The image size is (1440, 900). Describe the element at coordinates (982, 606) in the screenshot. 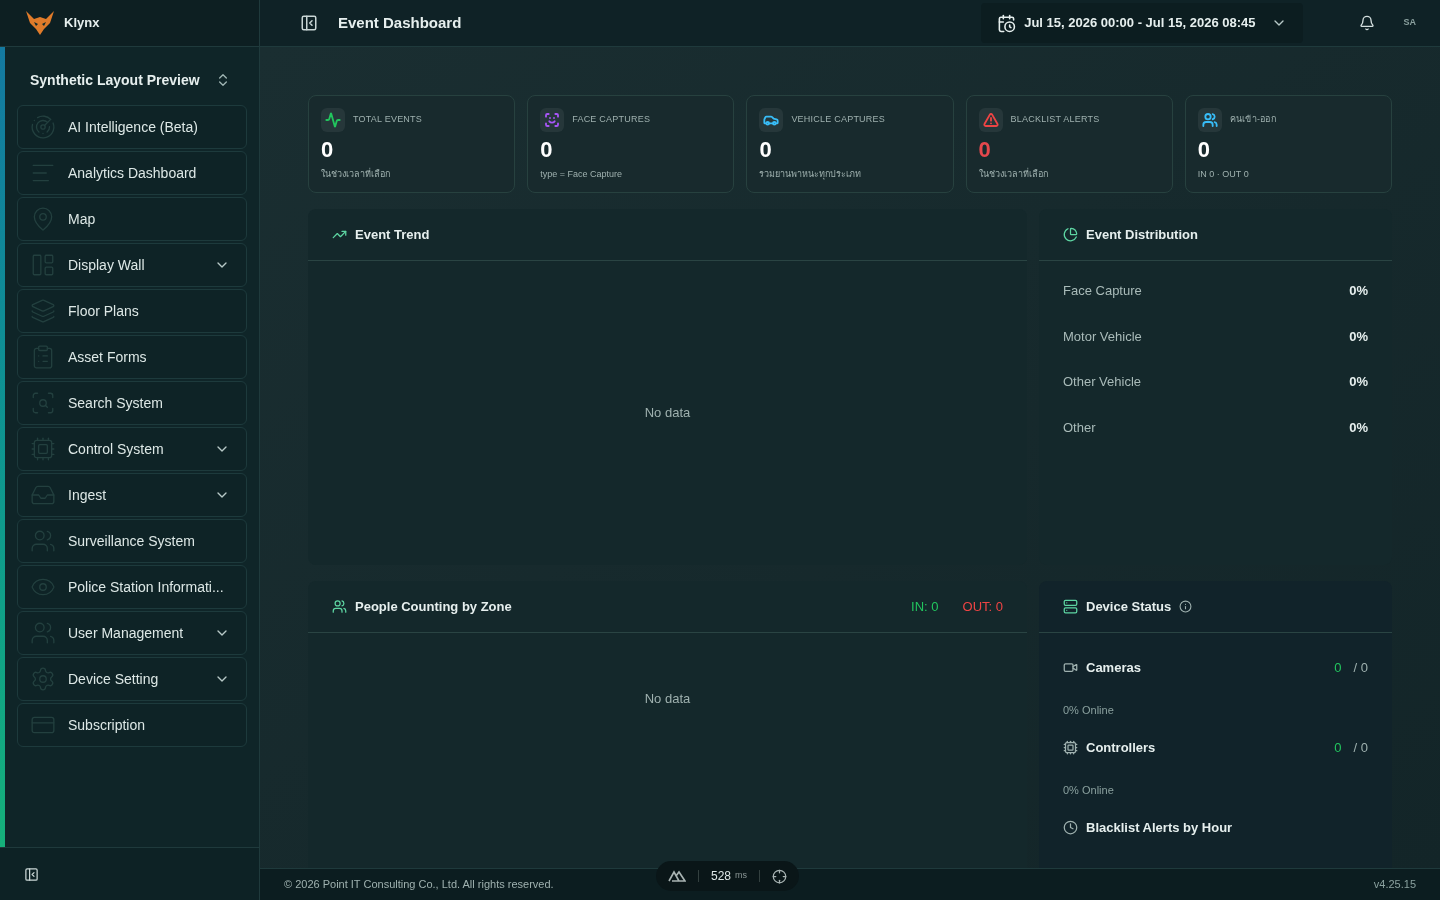

I see `out-count: OUT: 0` at that location.